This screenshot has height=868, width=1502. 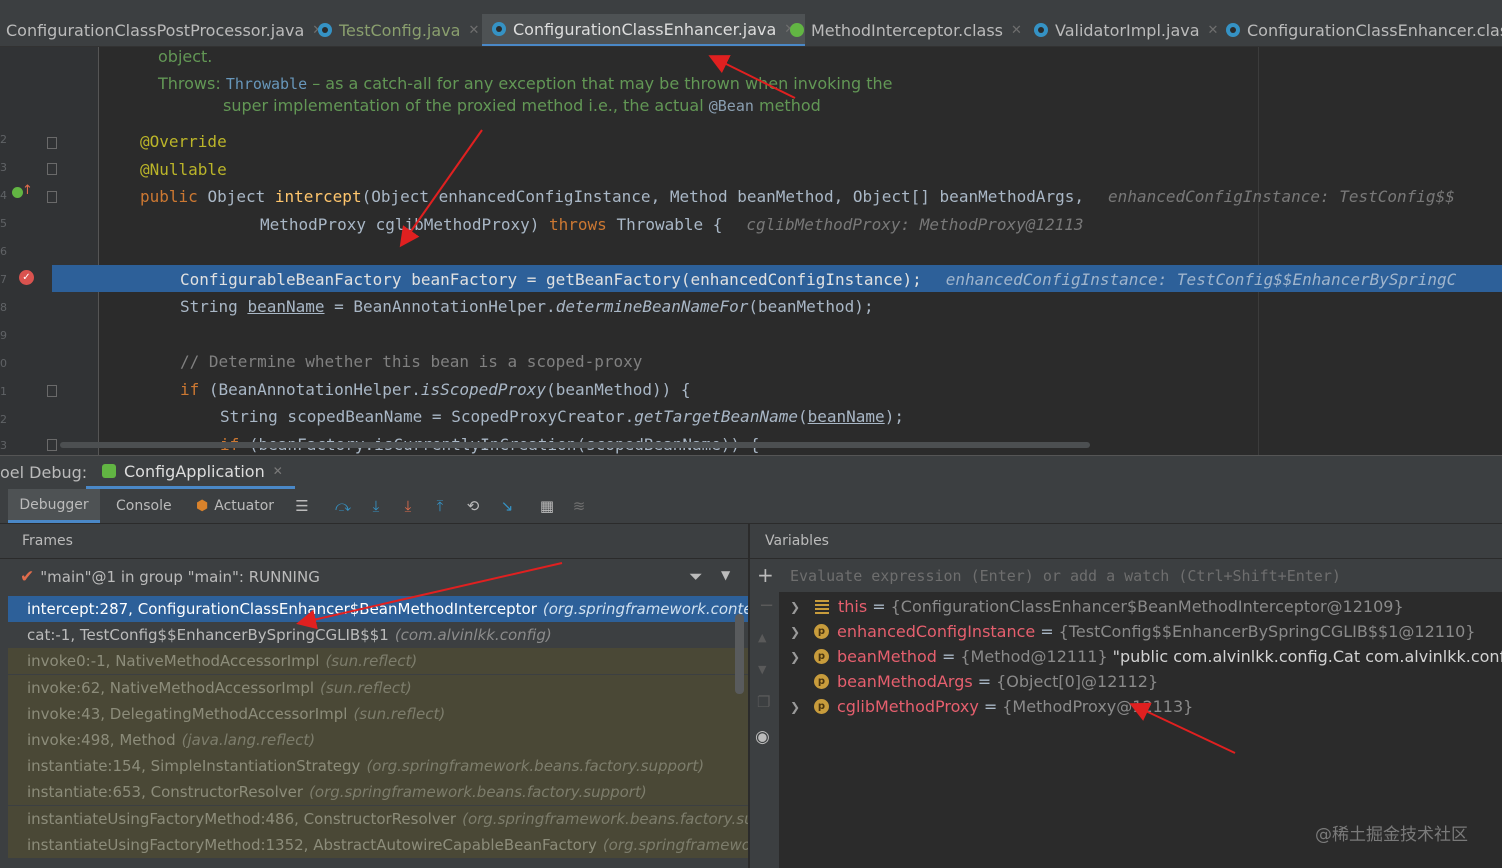 What do you see at coordinates (235, 506) in the screenshot?
I see `tab-actuator: ⬢ Actuator` at bounding box center [235, 506].